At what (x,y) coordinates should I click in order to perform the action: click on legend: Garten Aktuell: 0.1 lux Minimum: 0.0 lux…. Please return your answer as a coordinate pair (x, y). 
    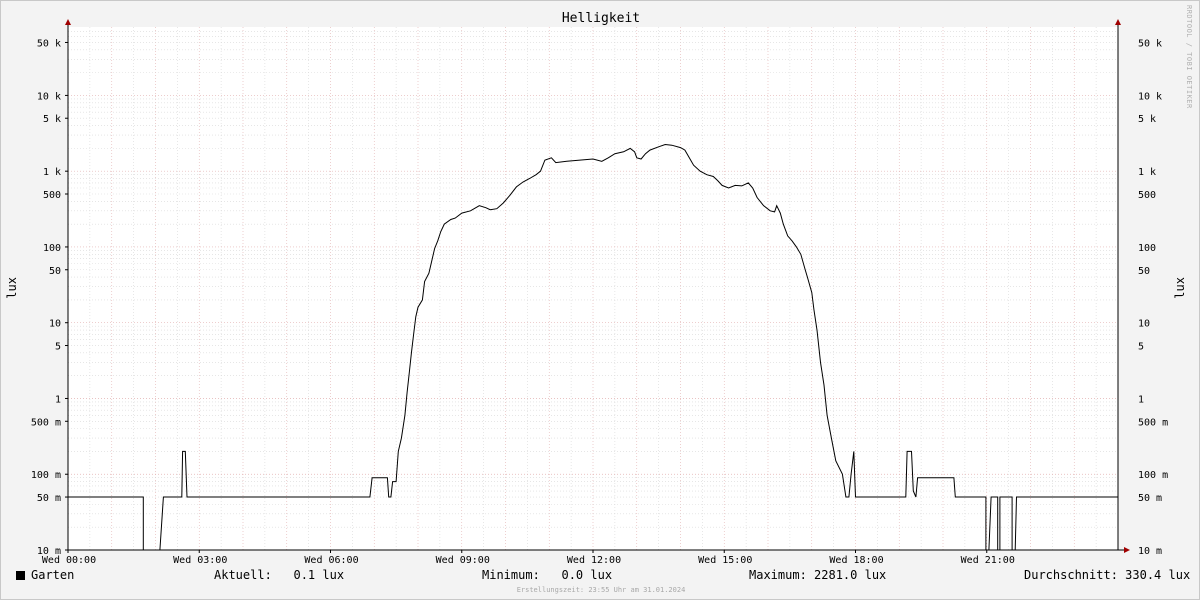
    Looking at the image, I should click on (600, 576).